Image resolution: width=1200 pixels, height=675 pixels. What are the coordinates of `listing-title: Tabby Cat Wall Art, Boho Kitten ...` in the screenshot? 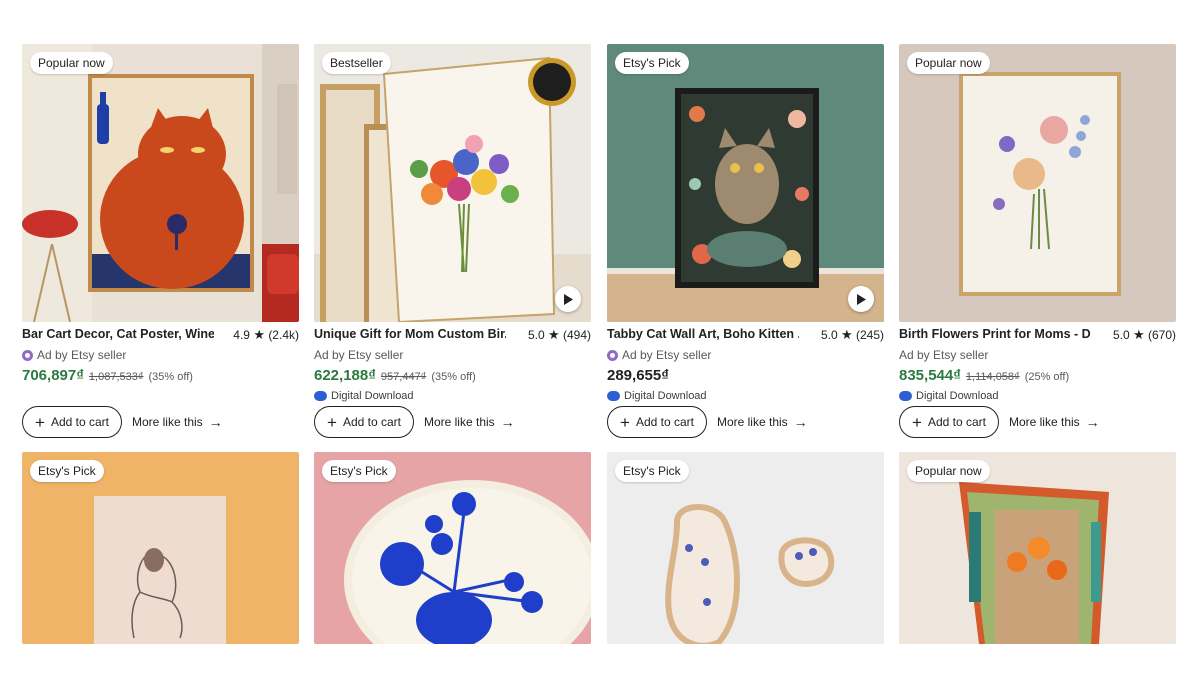 It's located at (703, 334).